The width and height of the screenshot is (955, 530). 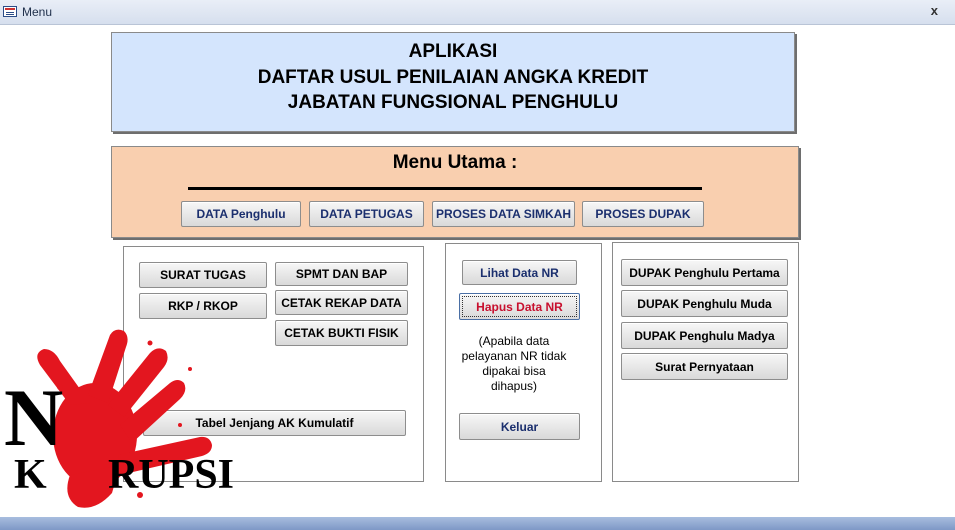 I want to click on surat-pernyataan-button: Surat Pernyataan, so click(x=704, y=366).